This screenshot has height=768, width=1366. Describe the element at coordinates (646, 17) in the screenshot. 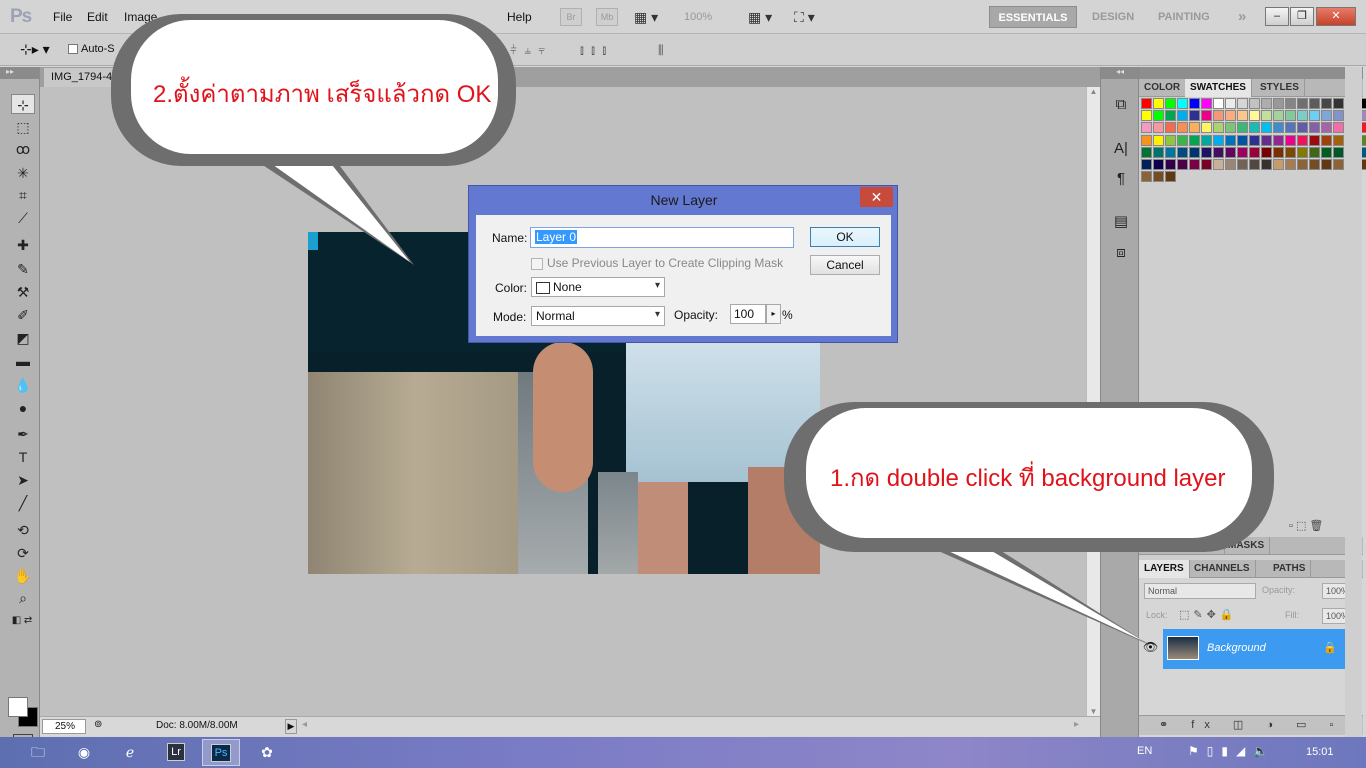

I see `view-extras-icon: ▦ ▾` at that location.